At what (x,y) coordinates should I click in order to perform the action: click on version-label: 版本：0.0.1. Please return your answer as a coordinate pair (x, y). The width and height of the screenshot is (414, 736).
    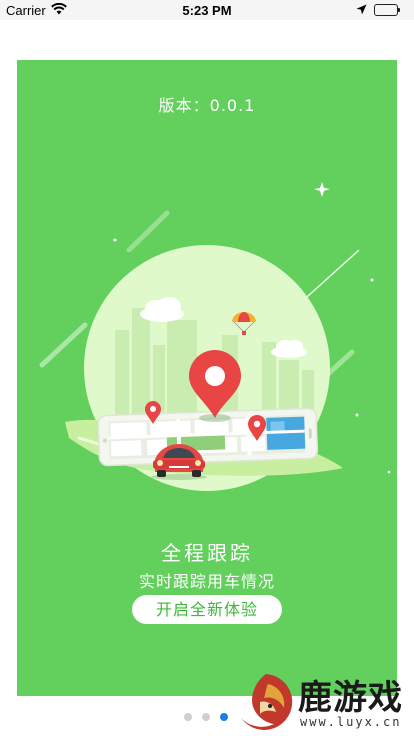
    Looking at the image, I should click on (207, 105).